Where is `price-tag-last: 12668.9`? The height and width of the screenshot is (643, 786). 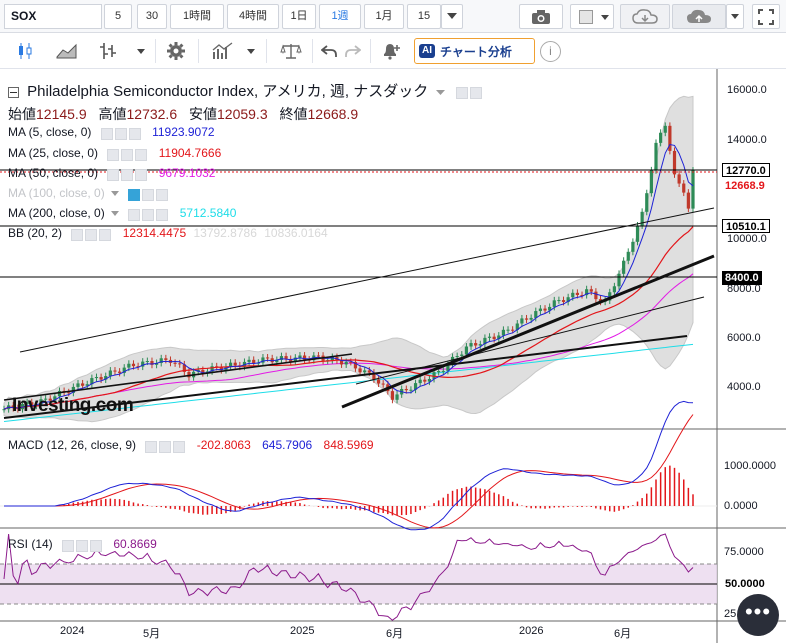 price-tag-last: 12668.9 is located at coordinates (745, 186).